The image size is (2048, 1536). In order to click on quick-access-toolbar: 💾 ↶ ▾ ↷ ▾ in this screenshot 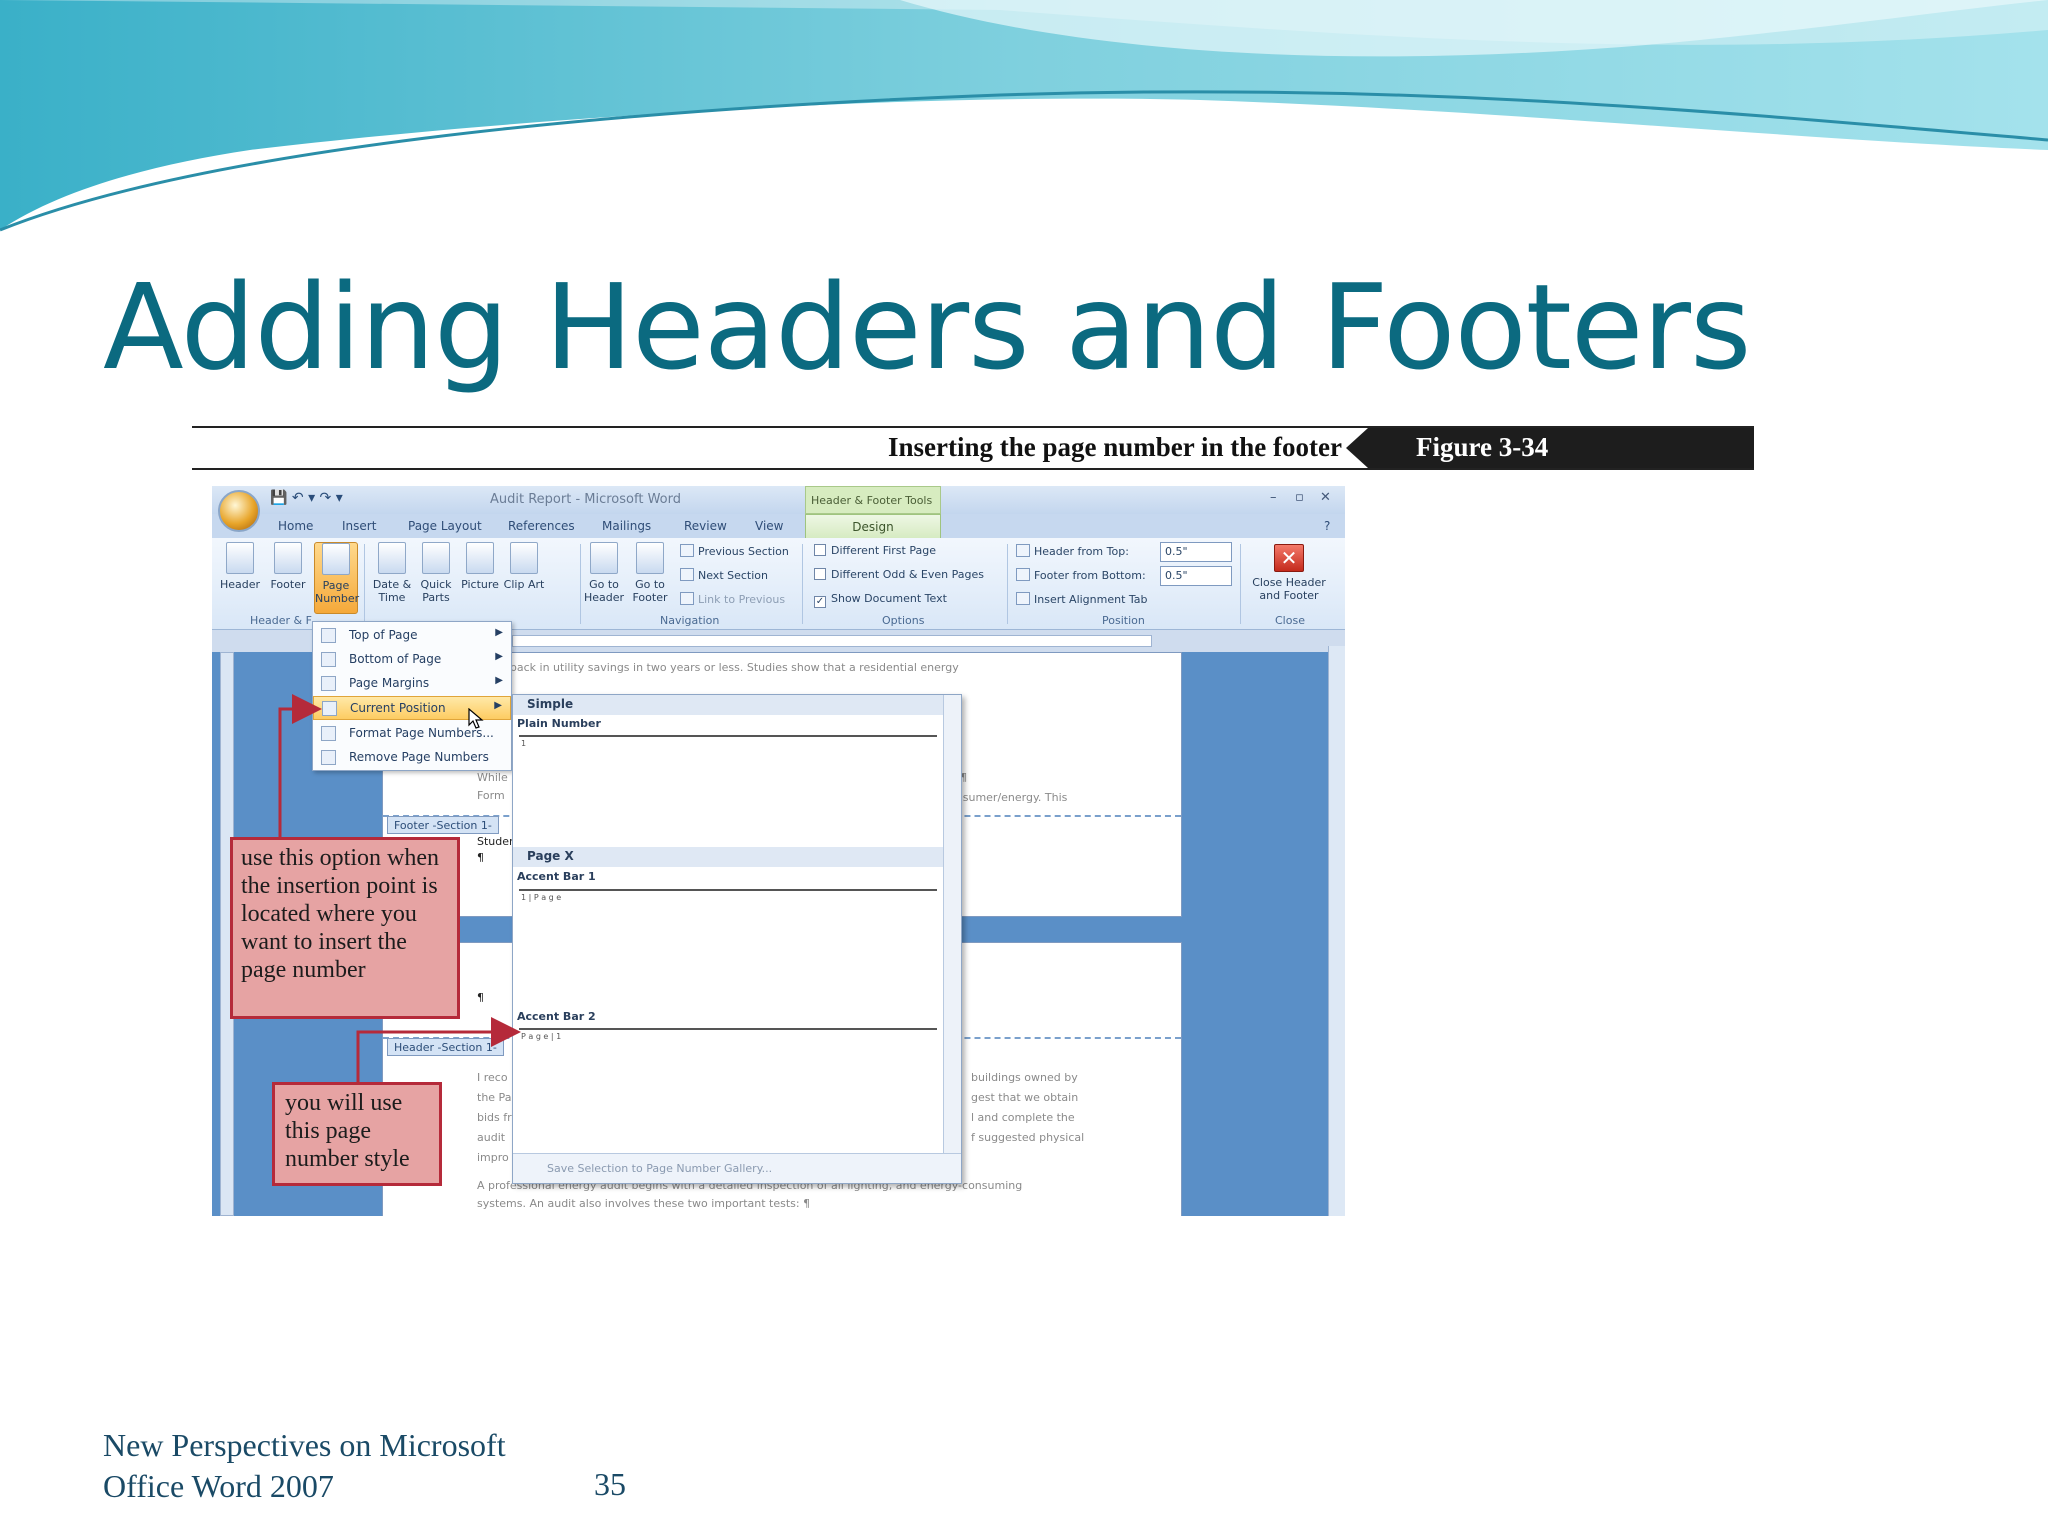, I will do `click(306, 498)`.